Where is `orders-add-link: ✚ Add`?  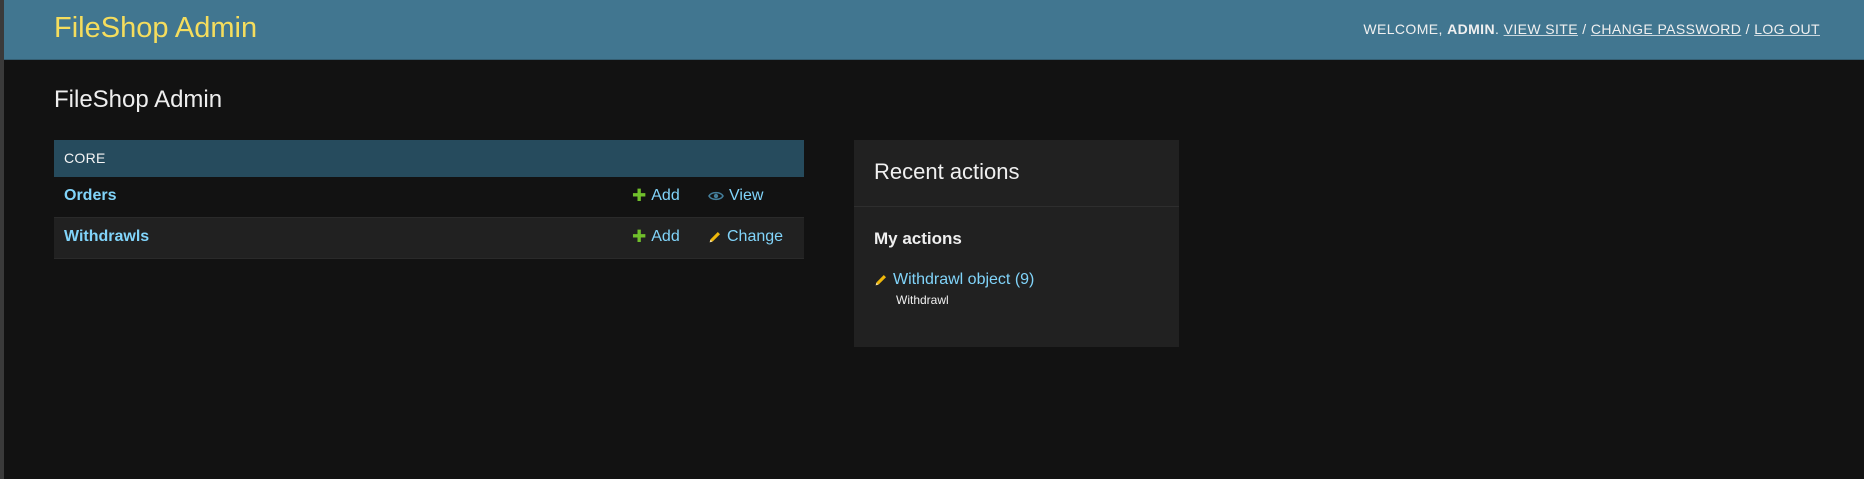
orders-add-link: ✚ Add is located at coordinates (656, 196).